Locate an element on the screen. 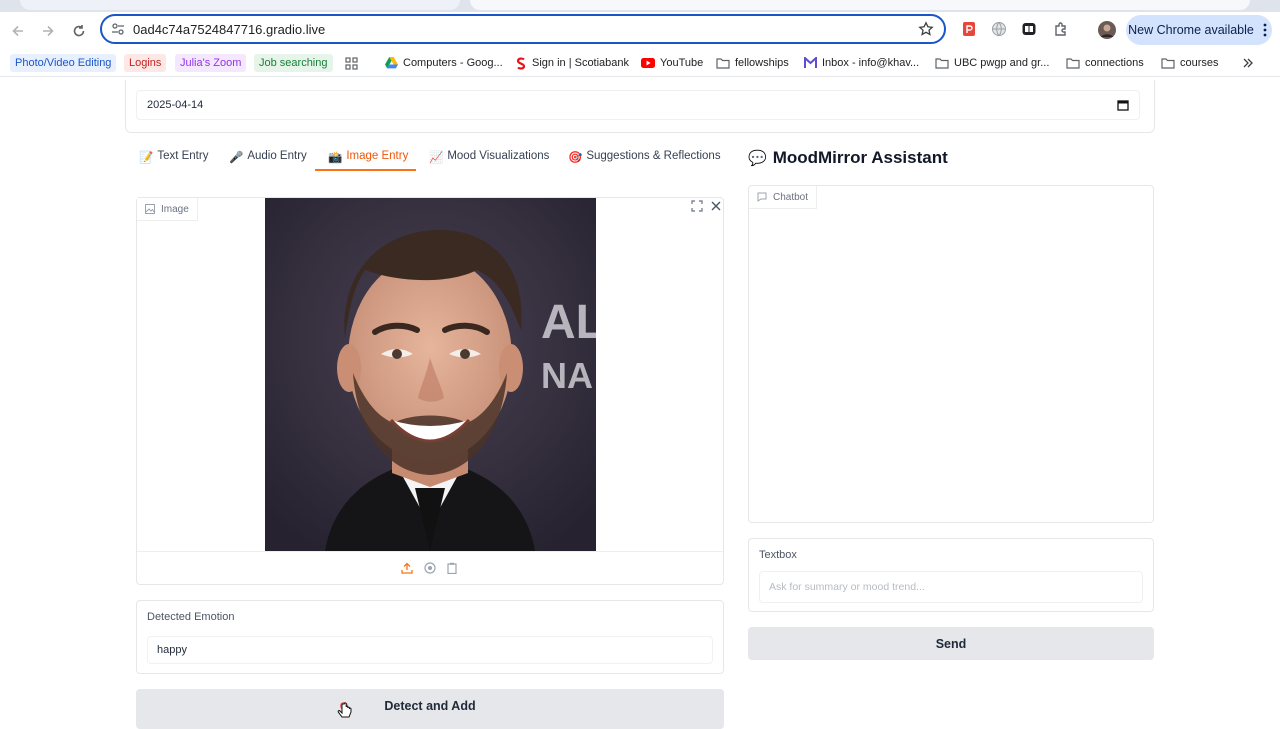 This screenshot has width=1280, height=729. reload-icon is located at coordinates (79, 31).